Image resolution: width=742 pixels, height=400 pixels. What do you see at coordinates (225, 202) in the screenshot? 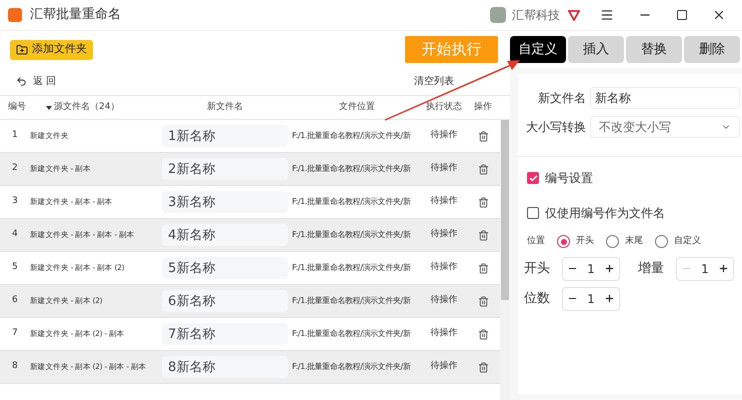
I see `new-name-field: 3新名称` at bounding box center [225, 202].